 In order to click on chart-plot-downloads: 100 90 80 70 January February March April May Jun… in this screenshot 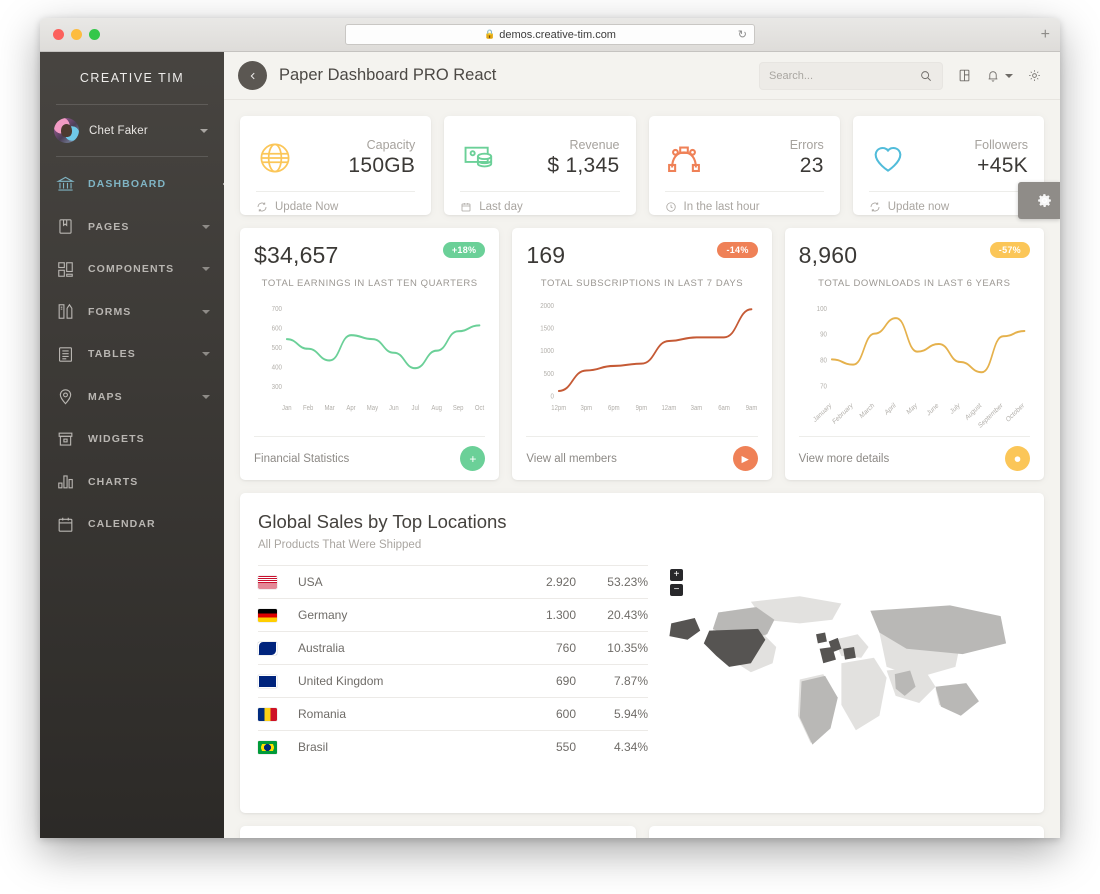, I will do `click(914, 364)`.